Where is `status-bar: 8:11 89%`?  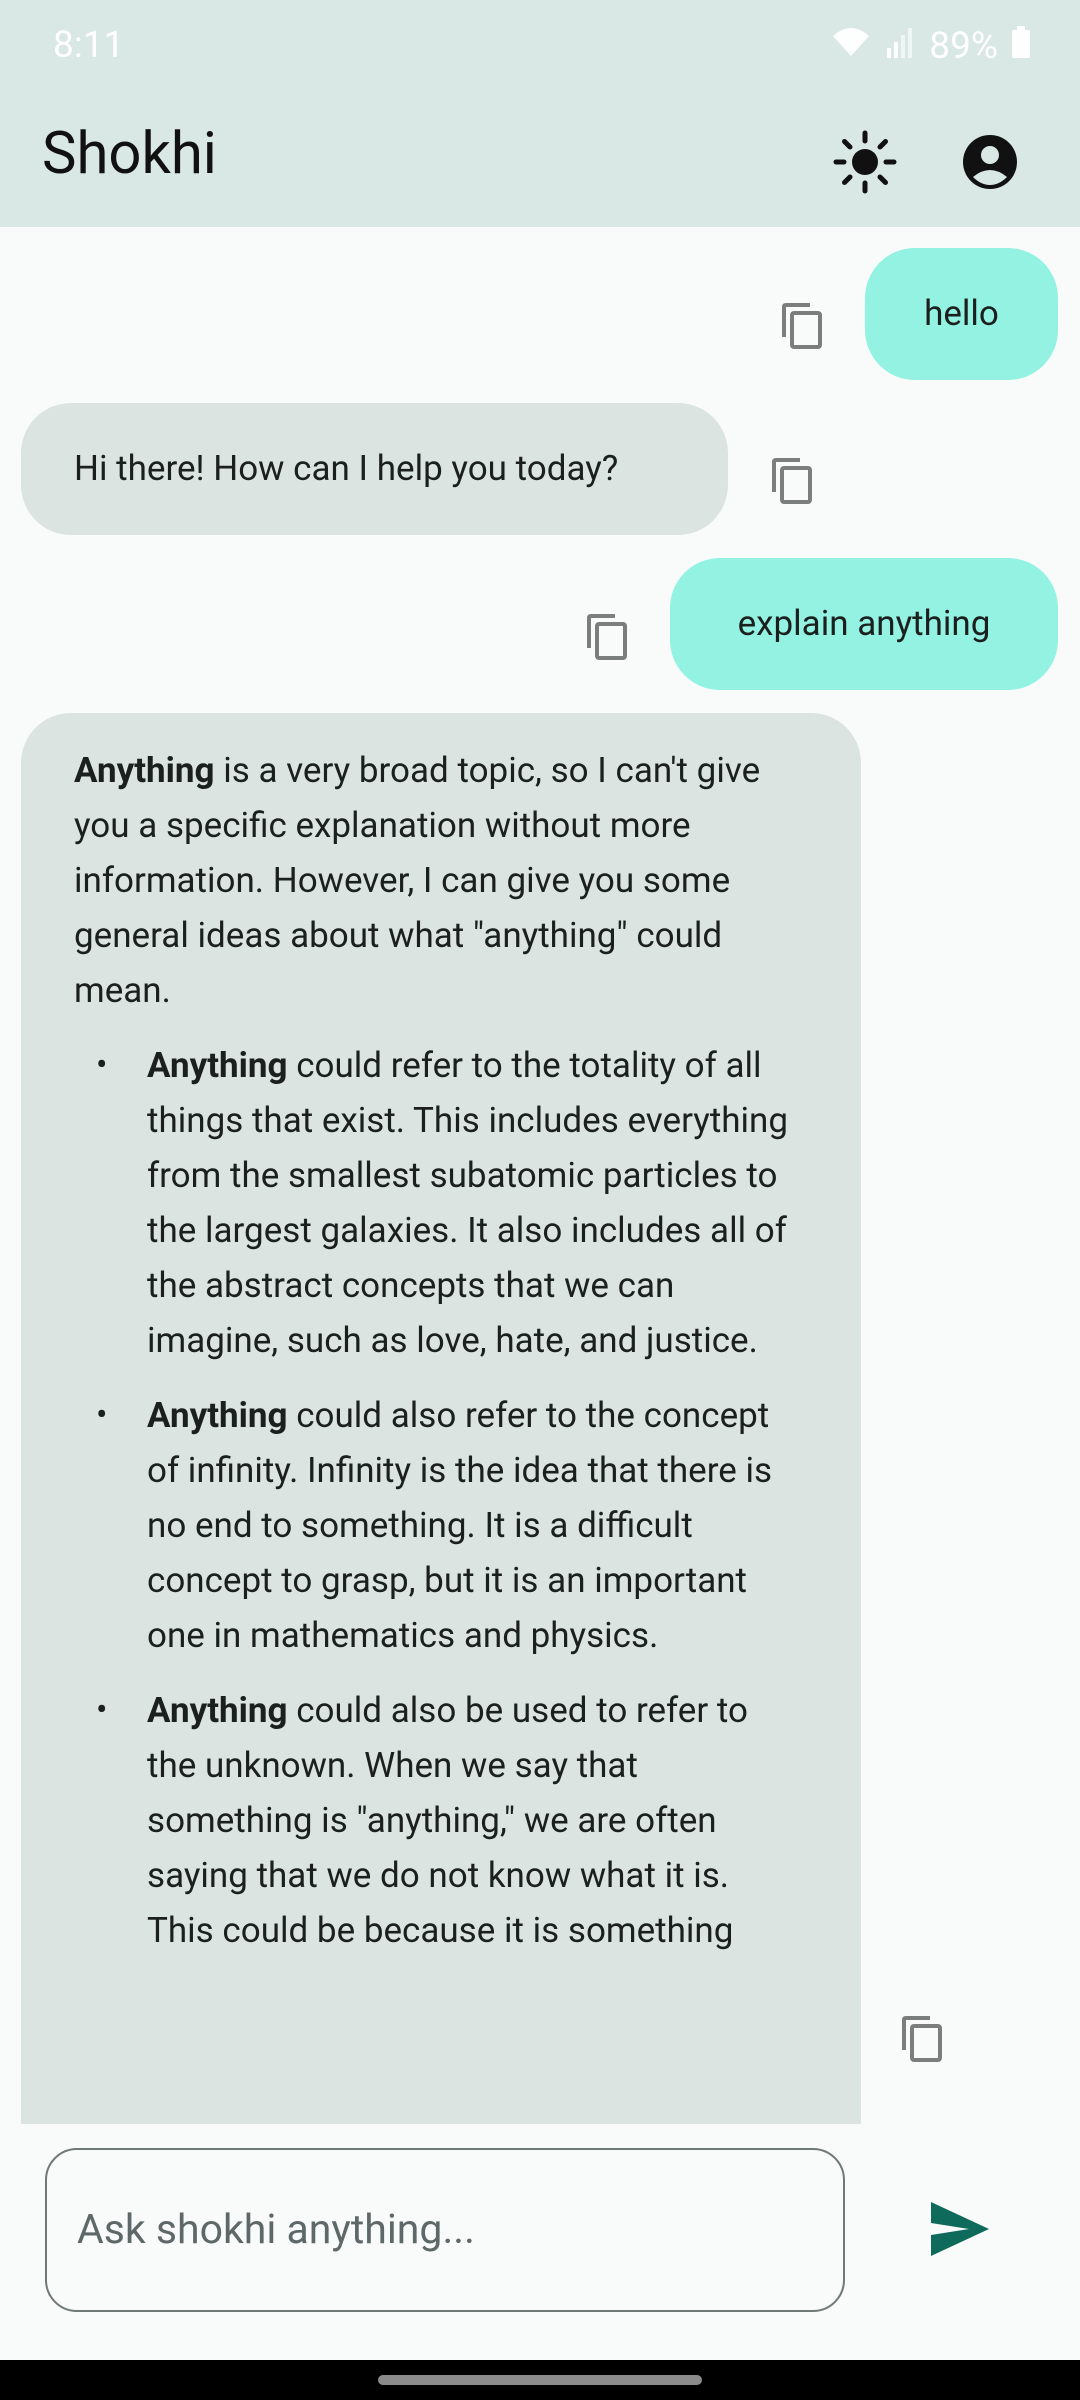 status-bar: 8:11 89% is located at coordinates (540, 50).